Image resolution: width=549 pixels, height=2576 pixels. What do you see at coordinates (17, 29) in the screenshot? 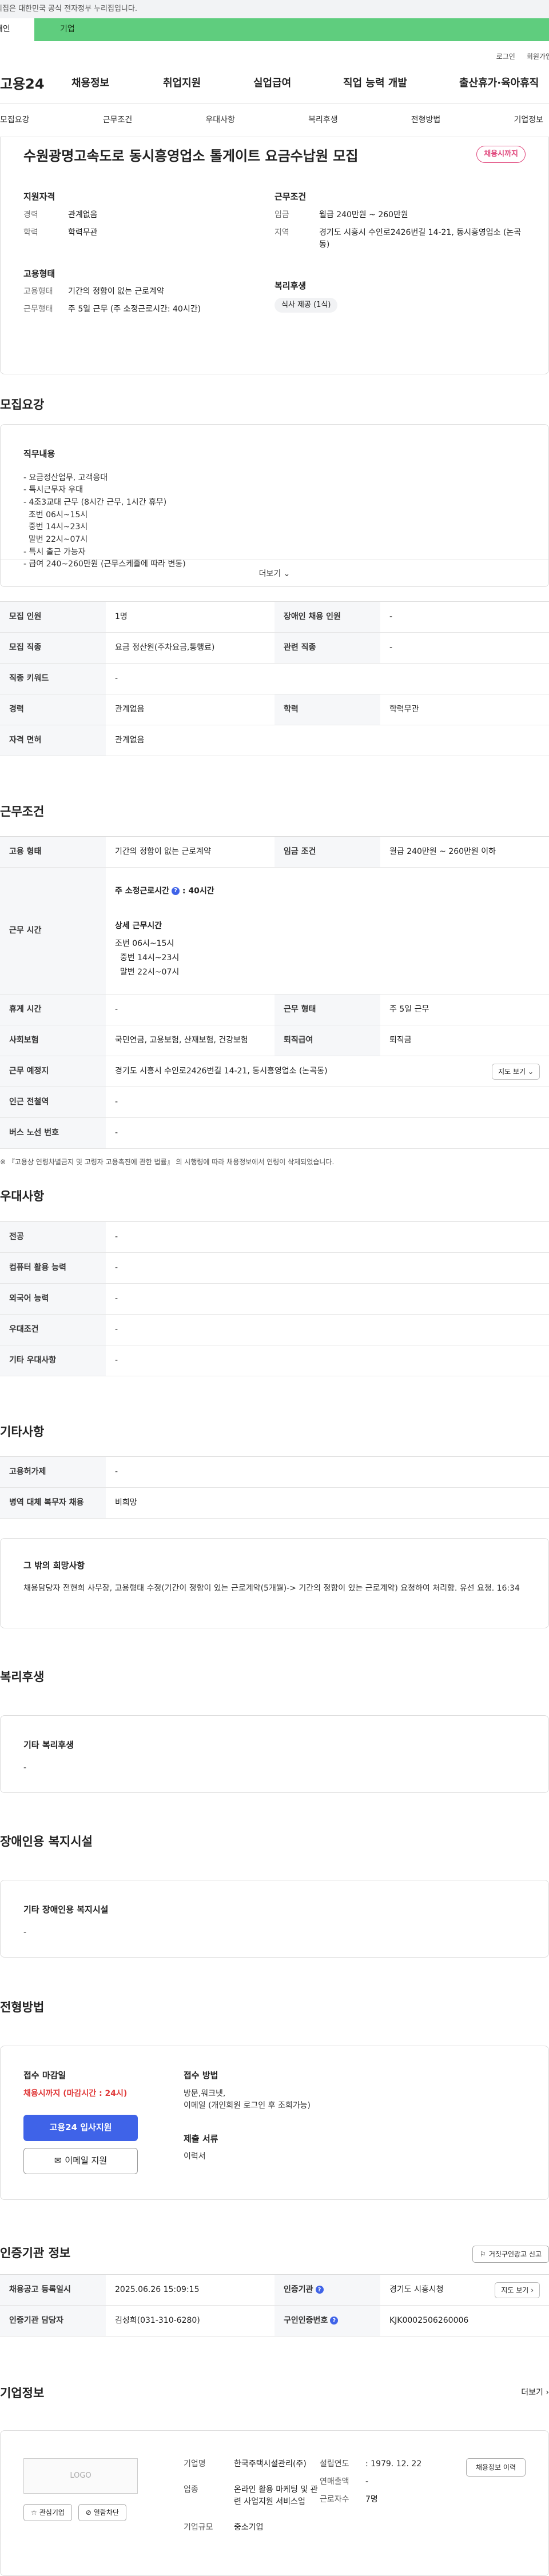
I see `tab-individual: 개인` at bounding box center [17, 29].